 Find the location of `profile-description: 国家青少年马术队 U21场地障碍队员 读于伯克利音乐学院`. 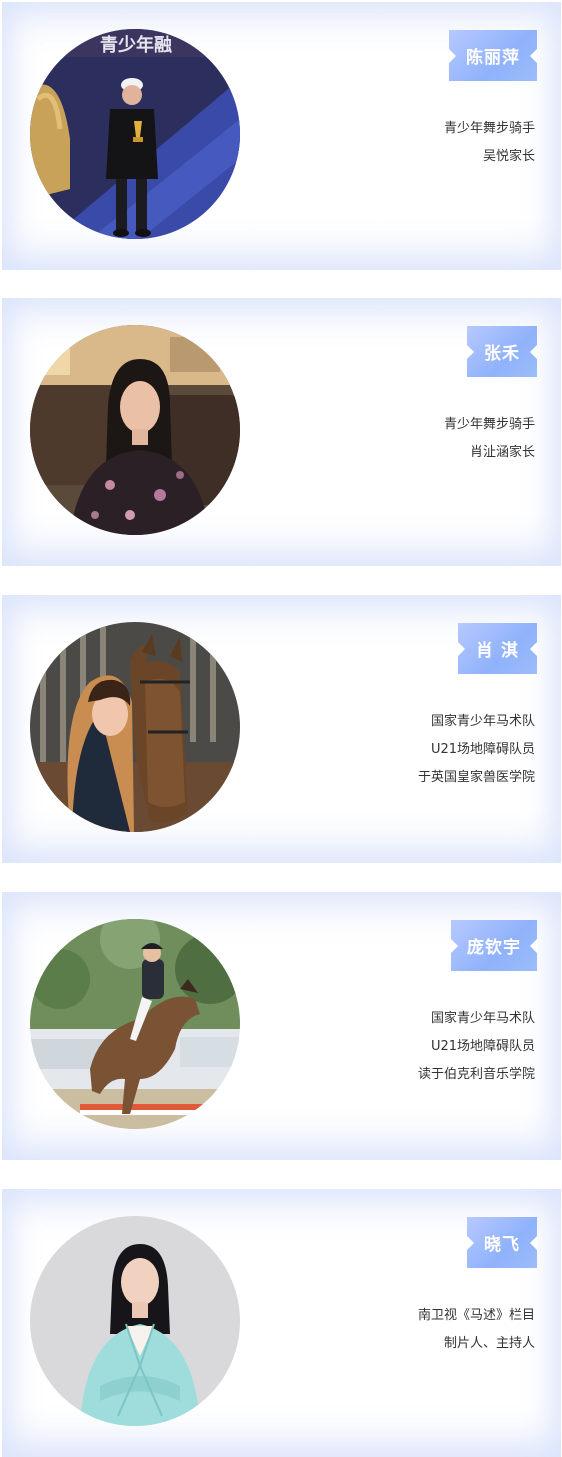

profile-description: 国家青少年马术队 U21场地障碍队员 读于伯克利音乐学院 is located at coordinates (476, 1047).